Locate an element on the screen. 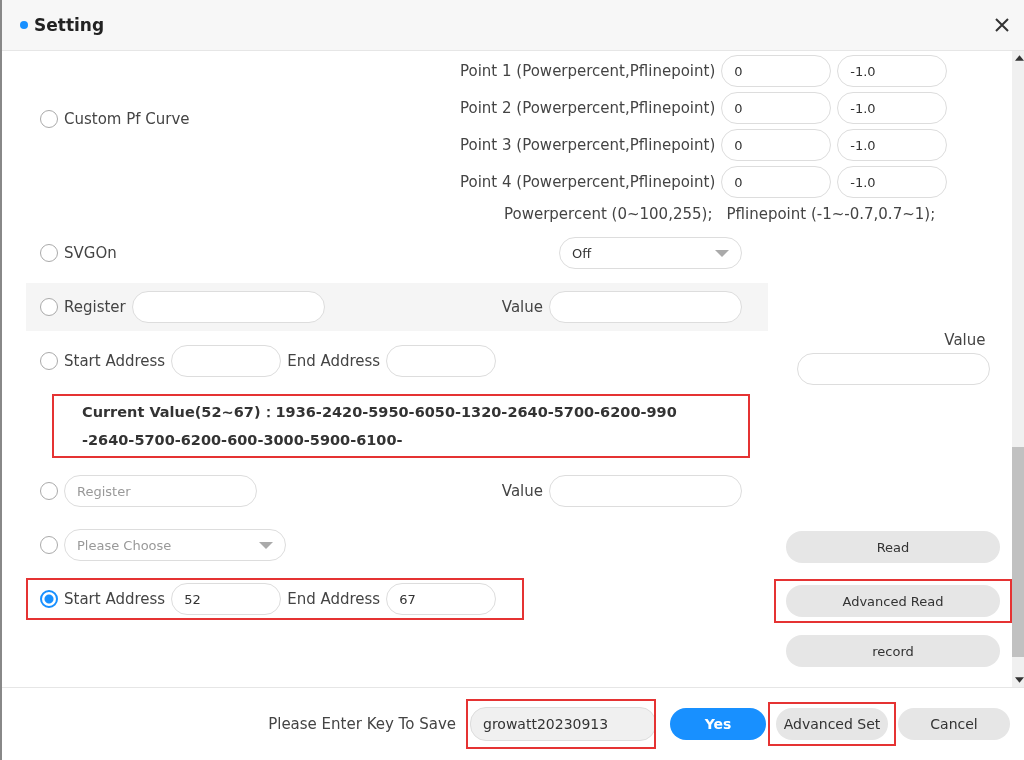  footer-button: Cancel is located at coordinates (954, 724).